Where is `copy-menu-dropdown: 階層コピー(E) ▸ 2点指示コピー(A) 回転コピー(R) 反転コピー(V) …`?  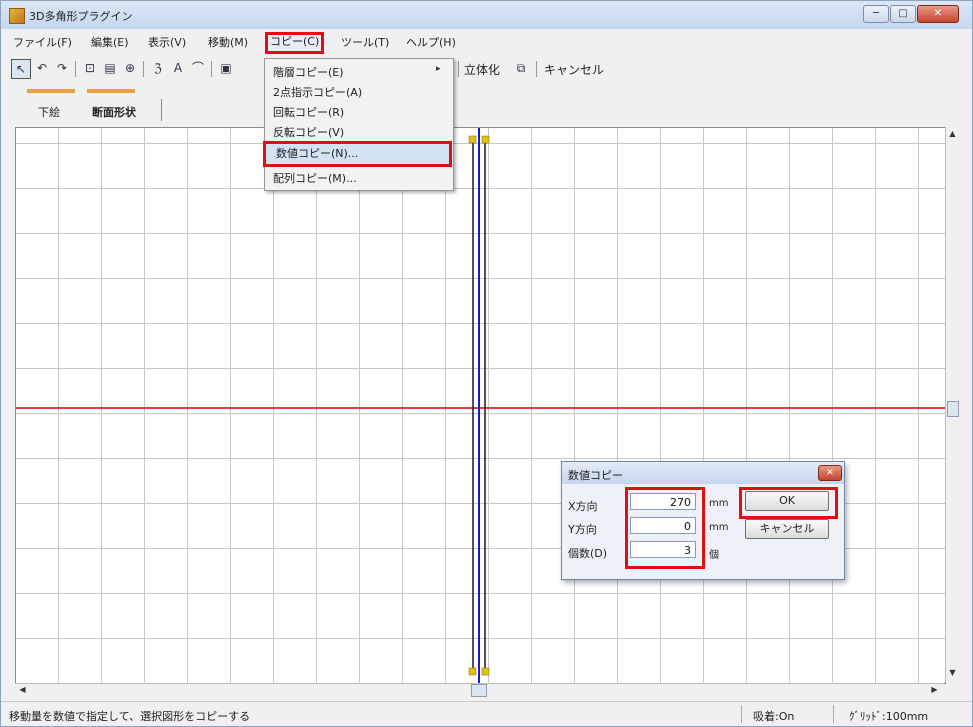
copy-menu-dropdown: 階層コピー(E) ▸ 2点指示コピー(A) 回転コピー(R) 反転コピー(V) … is located at coordinates (358, 124).